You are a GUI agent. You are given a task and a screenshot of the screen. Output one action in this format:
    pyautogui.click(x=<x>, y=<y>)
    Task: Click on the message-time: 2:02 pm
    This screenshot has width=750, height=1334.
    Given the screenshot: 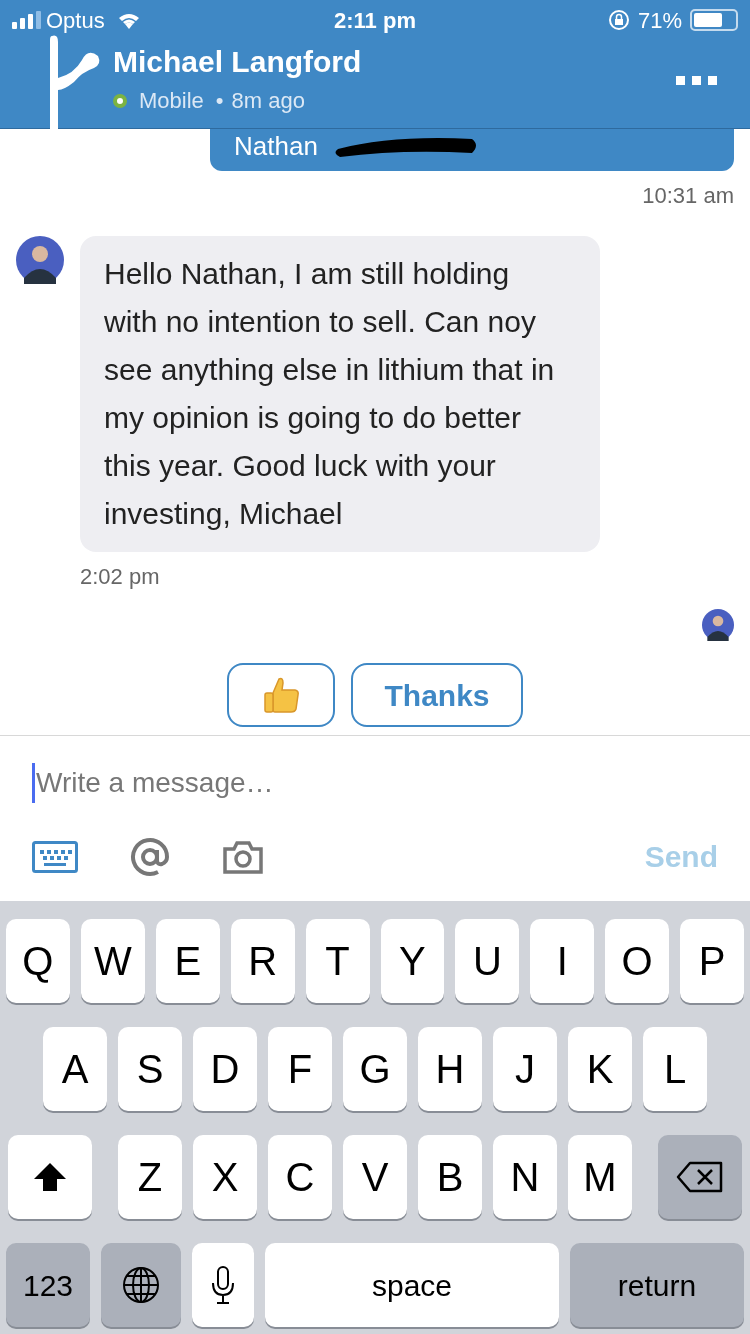 What is the action you would take?
    pyautogui.click(x=120, y=577)
    